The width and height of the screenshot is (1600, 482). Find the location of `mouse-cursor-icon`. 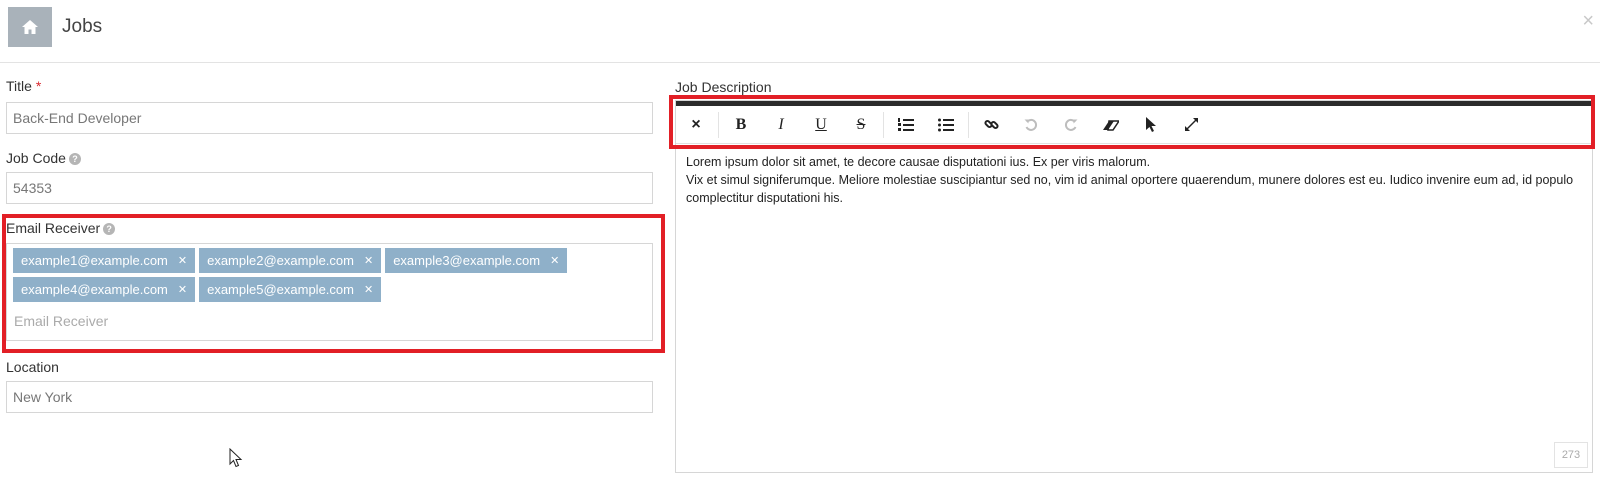

mouse-cursor-icon is located at coordinates (236, 458).